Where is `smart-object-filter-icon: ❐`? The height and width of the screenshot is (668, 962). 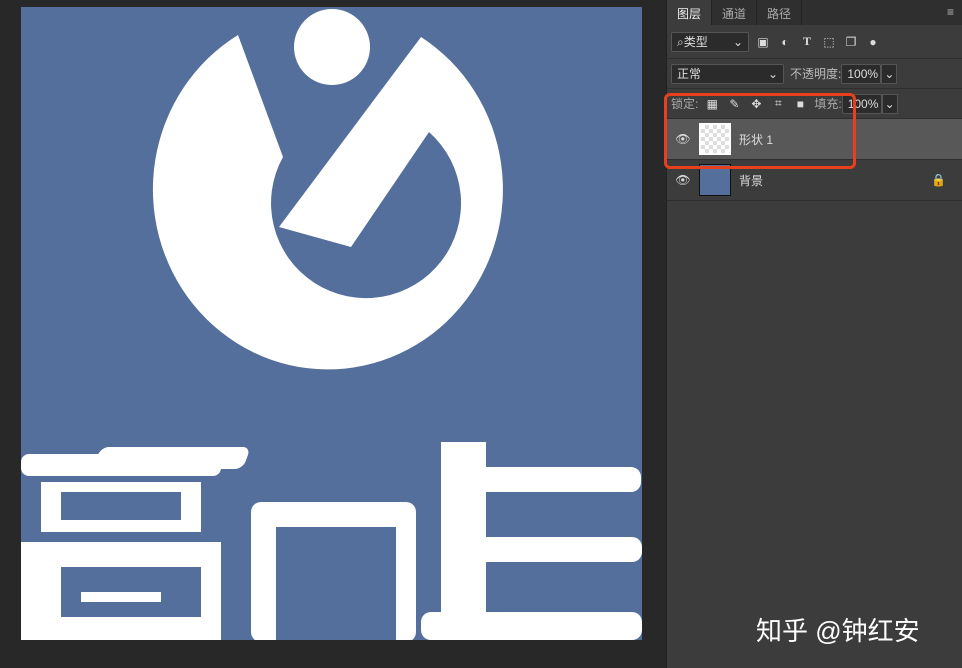 smart-object-filter-icon: ❐ is located at coordinates (851, 42).